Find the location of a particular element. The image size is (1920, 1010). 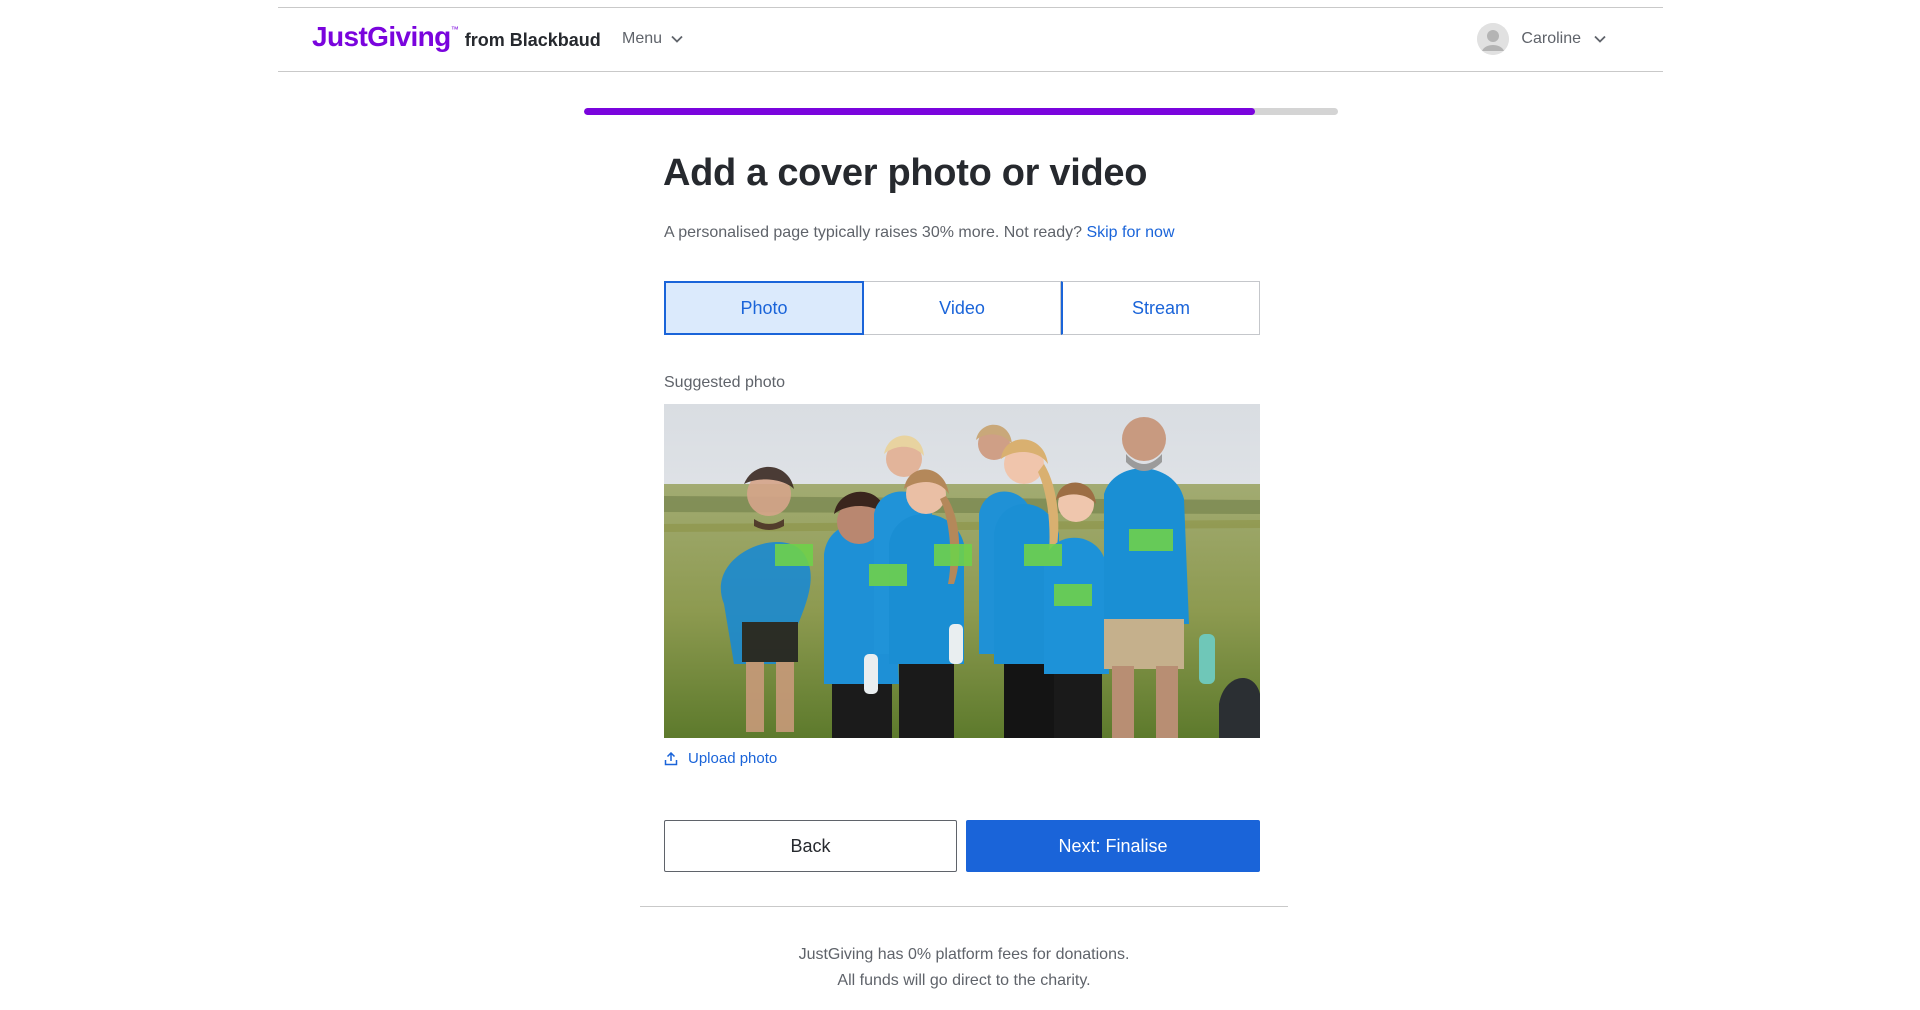

upload-label: Upload photo is located at coordinates (733, 758).